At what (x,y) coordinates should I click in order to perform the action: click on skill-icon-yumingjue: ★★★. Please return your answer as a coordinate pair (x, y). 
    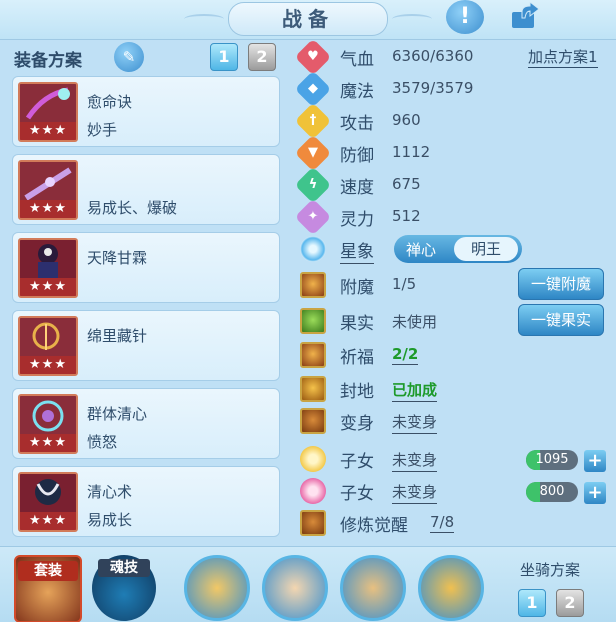
    Looking at the image, I should click on (48, 112).